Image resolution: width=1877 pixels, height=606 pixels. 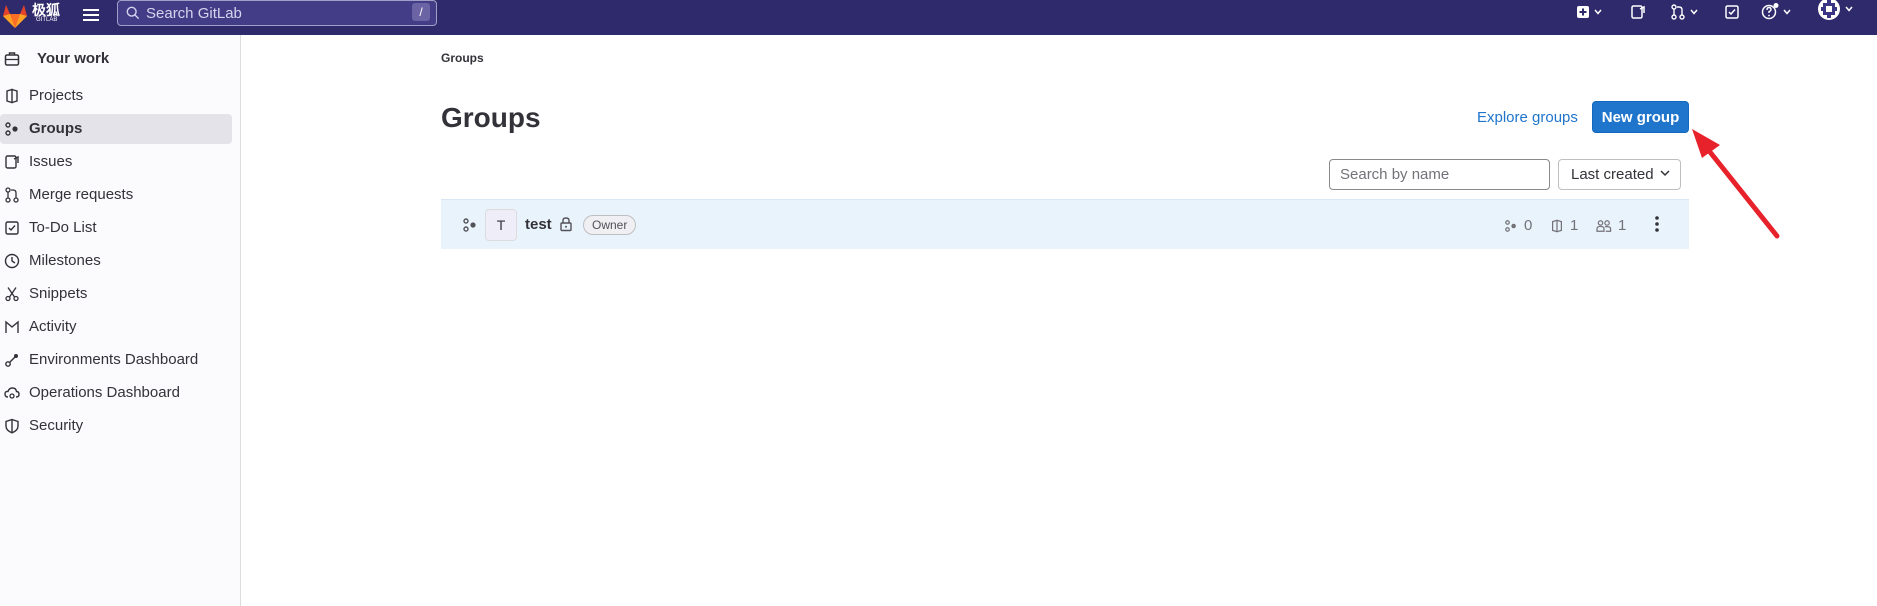 I want to click on hamburger-menu-icon, so click(x=91, y=15).